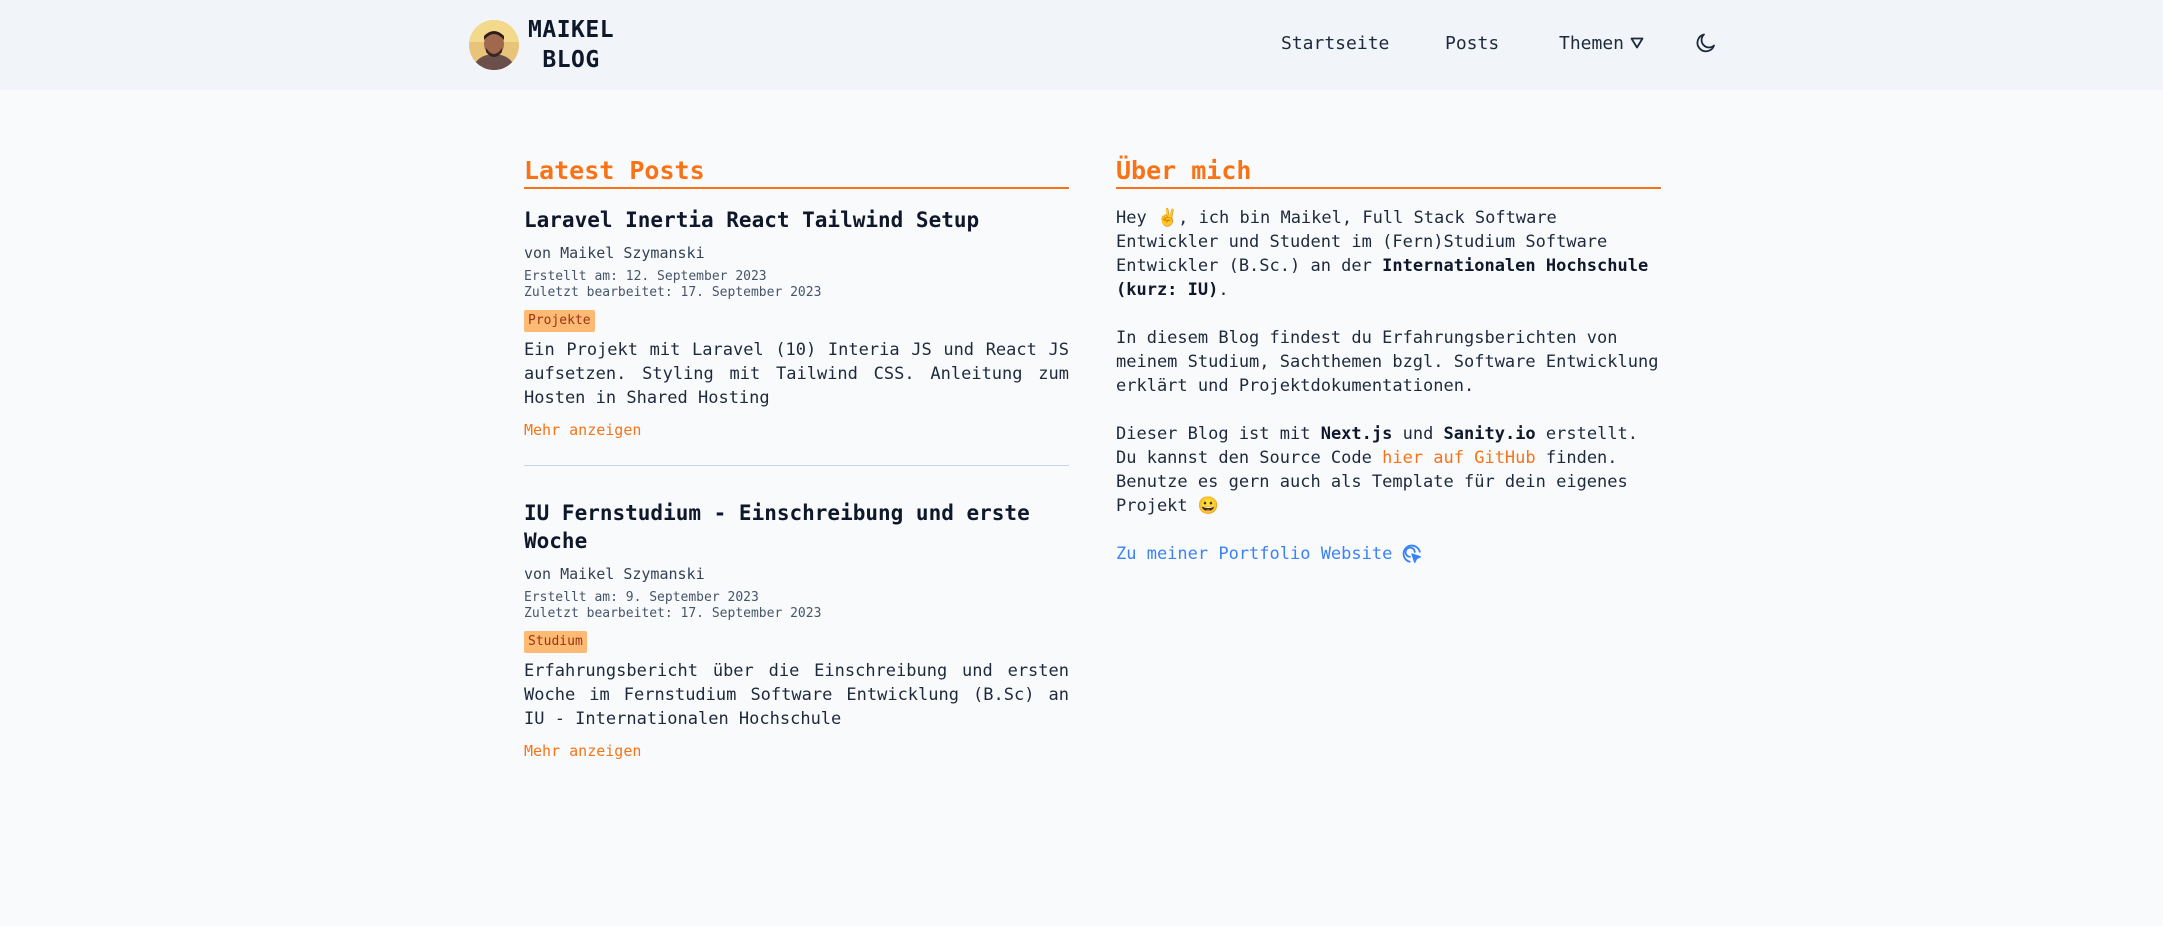 This screenshot has height=926, width=2163. Describe the element at coordinates (1254, 554) in the screenshot. I see `portfolio-link-label: Zu meiner Portfolio Website` at that location.